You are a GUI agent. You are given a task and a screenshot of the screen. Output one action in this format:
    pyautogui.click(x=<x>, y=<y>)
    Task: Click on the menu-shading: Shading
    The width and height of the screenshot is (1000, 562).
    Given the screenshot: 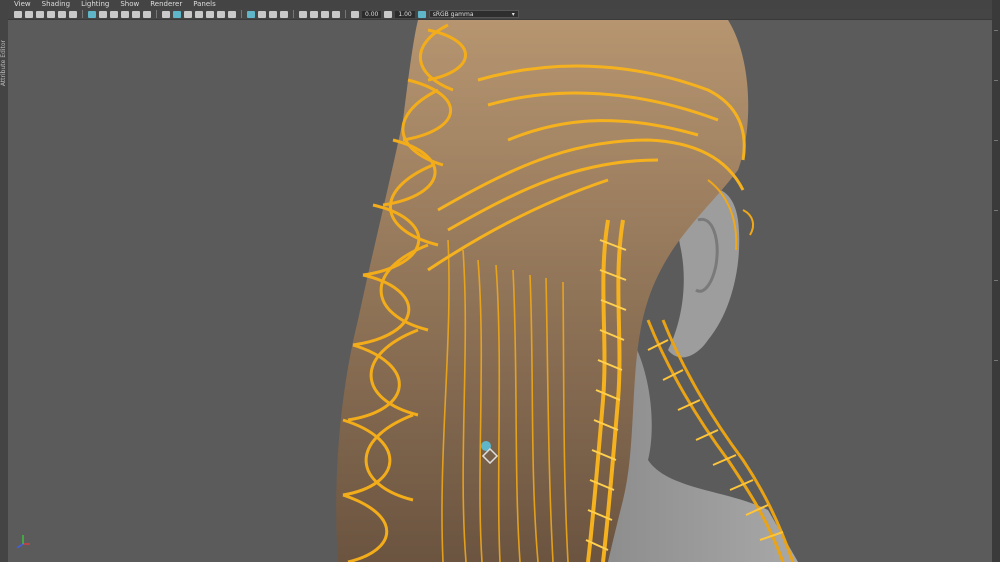 What is the action you would take?
    pyautogui.click(x=56, y=4)
    